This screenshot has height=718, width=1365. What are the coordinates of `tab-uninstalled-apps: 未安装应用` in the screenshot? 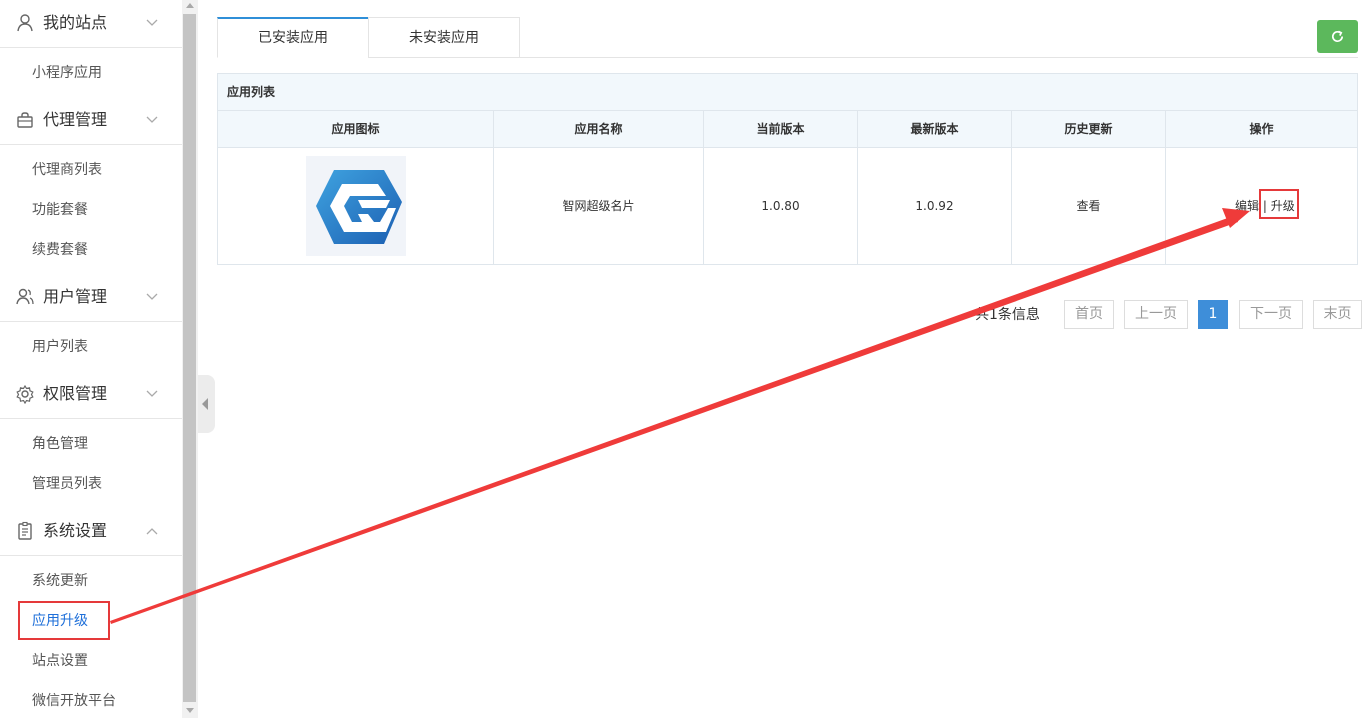 It's located at (444, 37).